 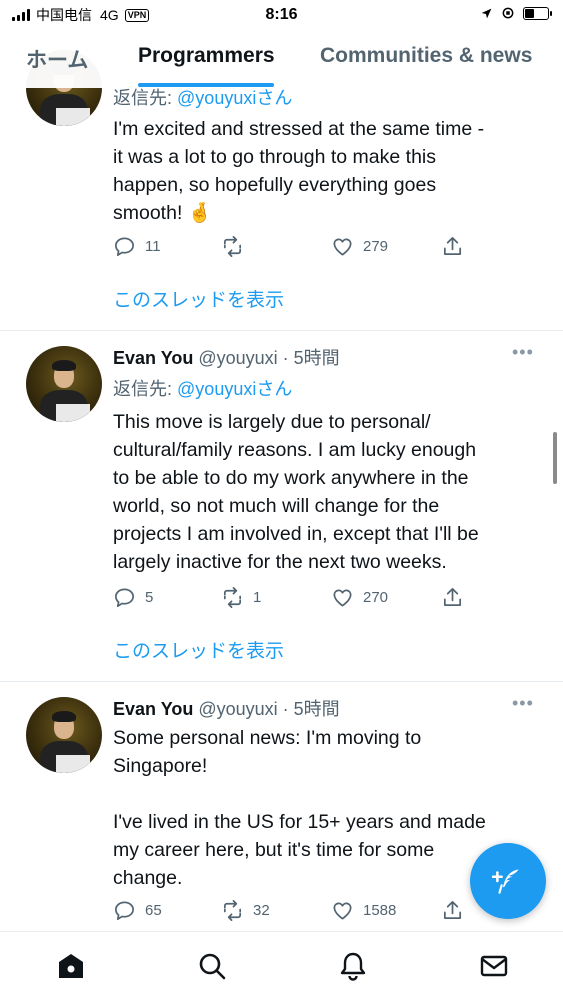 I want to click on scroll-indicator, so click(x=555, y=458).